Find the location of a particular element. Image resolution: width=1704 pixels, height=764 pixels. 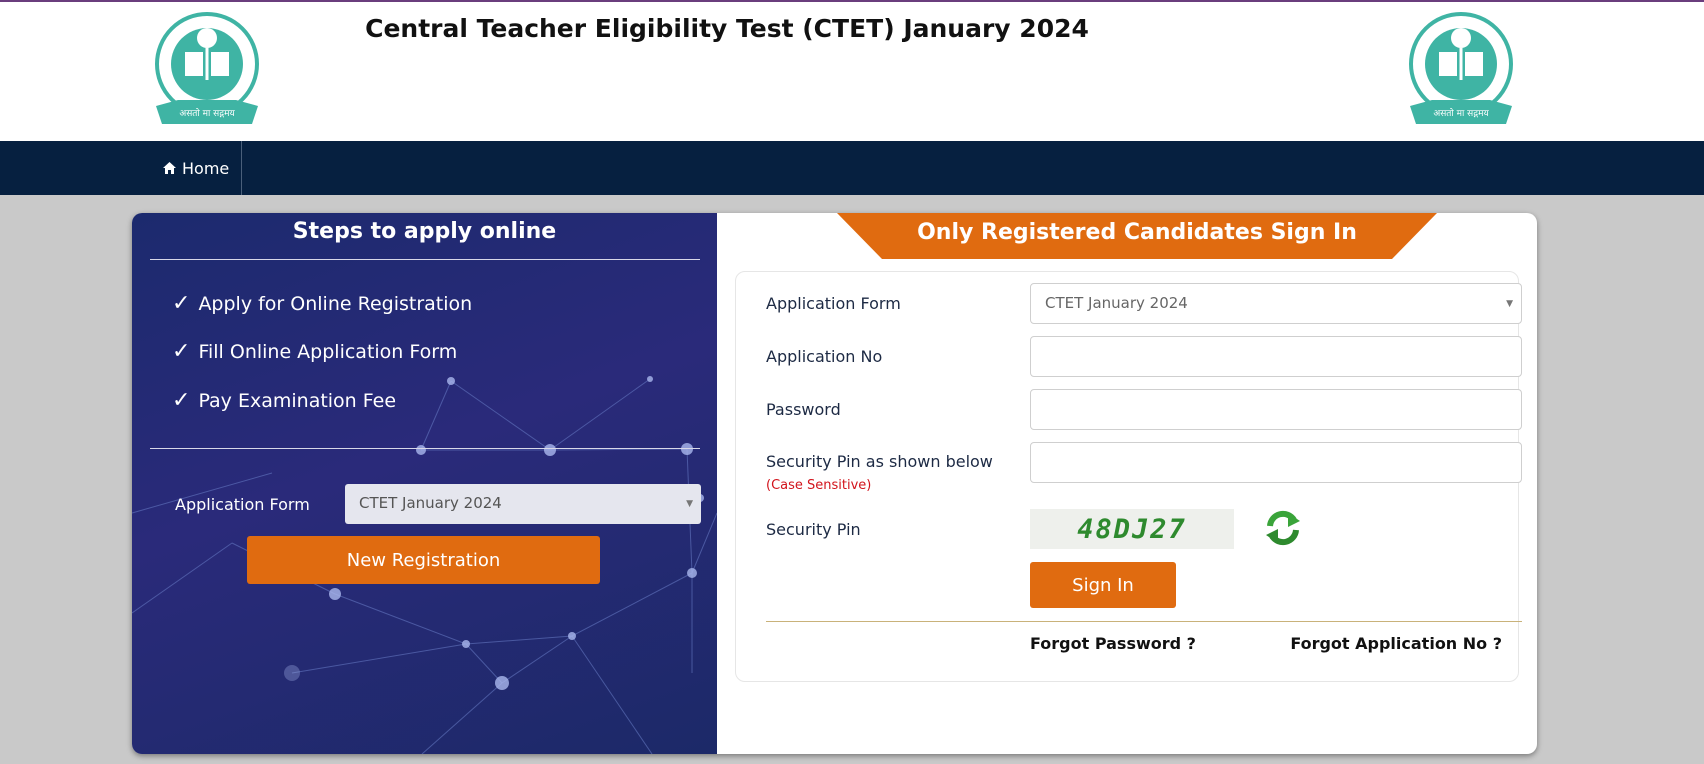

security-pin-label: Security Pin is located at coordinates (813, 529).